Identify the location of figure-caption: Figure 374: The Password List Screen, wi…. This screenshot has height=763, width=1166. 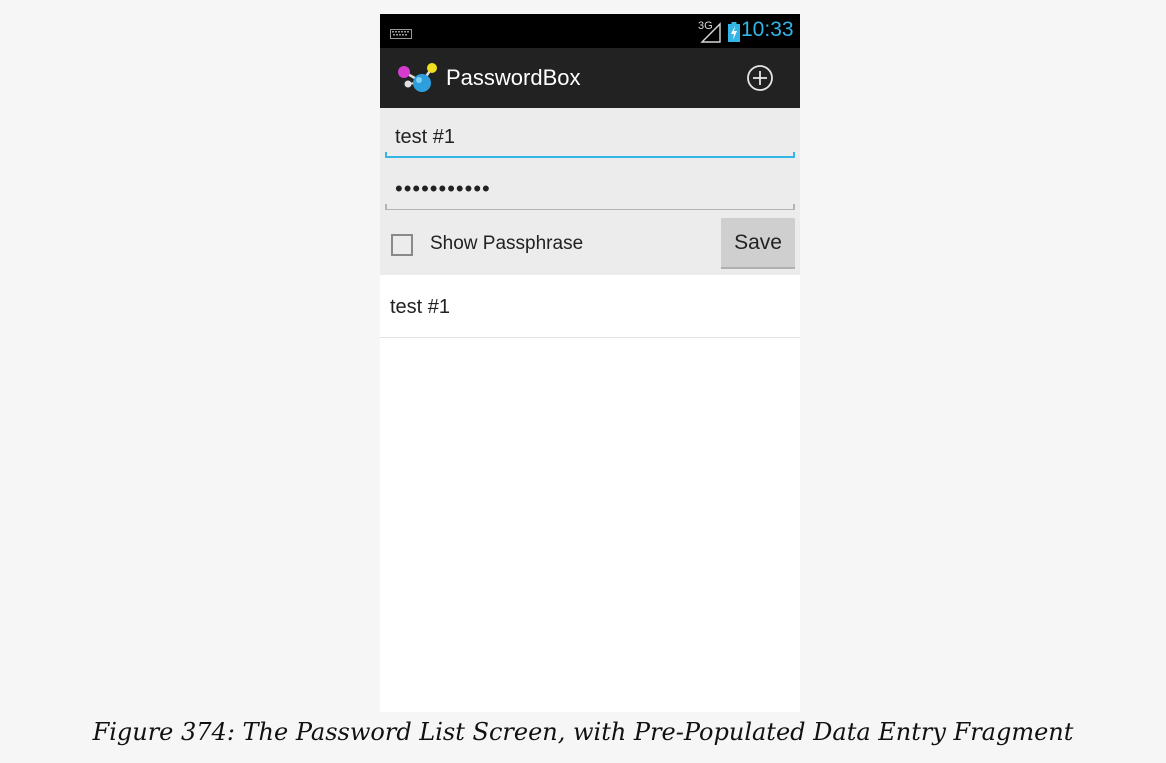
(583, 732).